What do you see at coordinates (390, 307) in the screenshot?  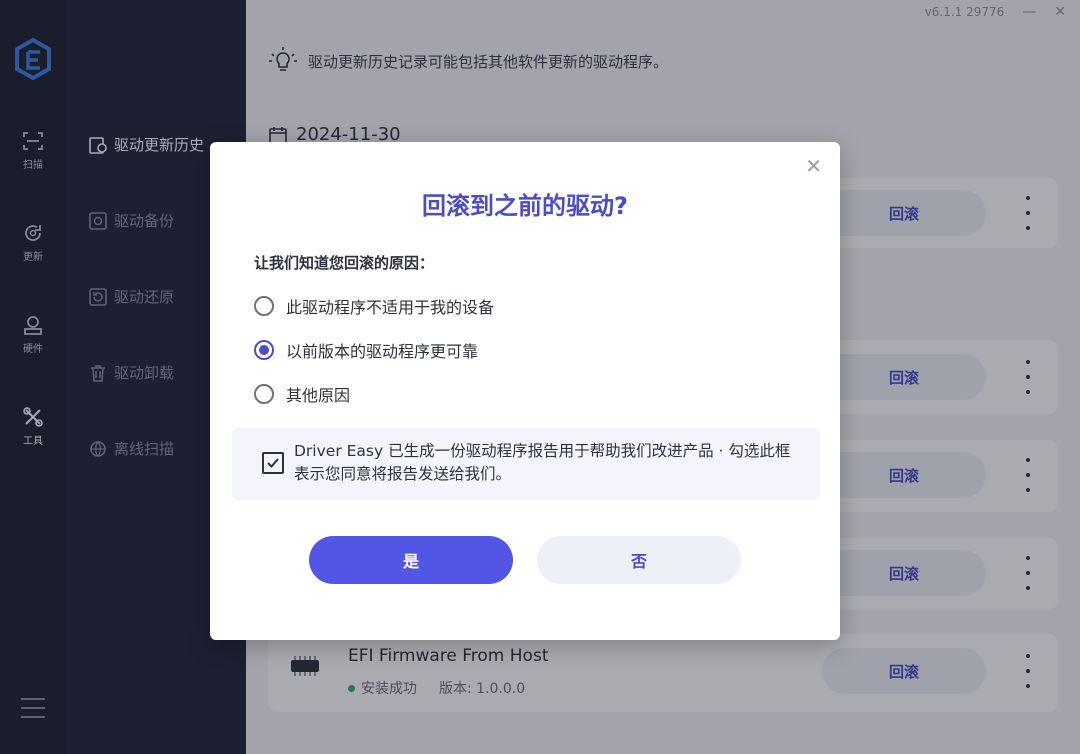 I see `option-label: 此驱动程序不适用于我的设备` at bounding box center [390, 307].